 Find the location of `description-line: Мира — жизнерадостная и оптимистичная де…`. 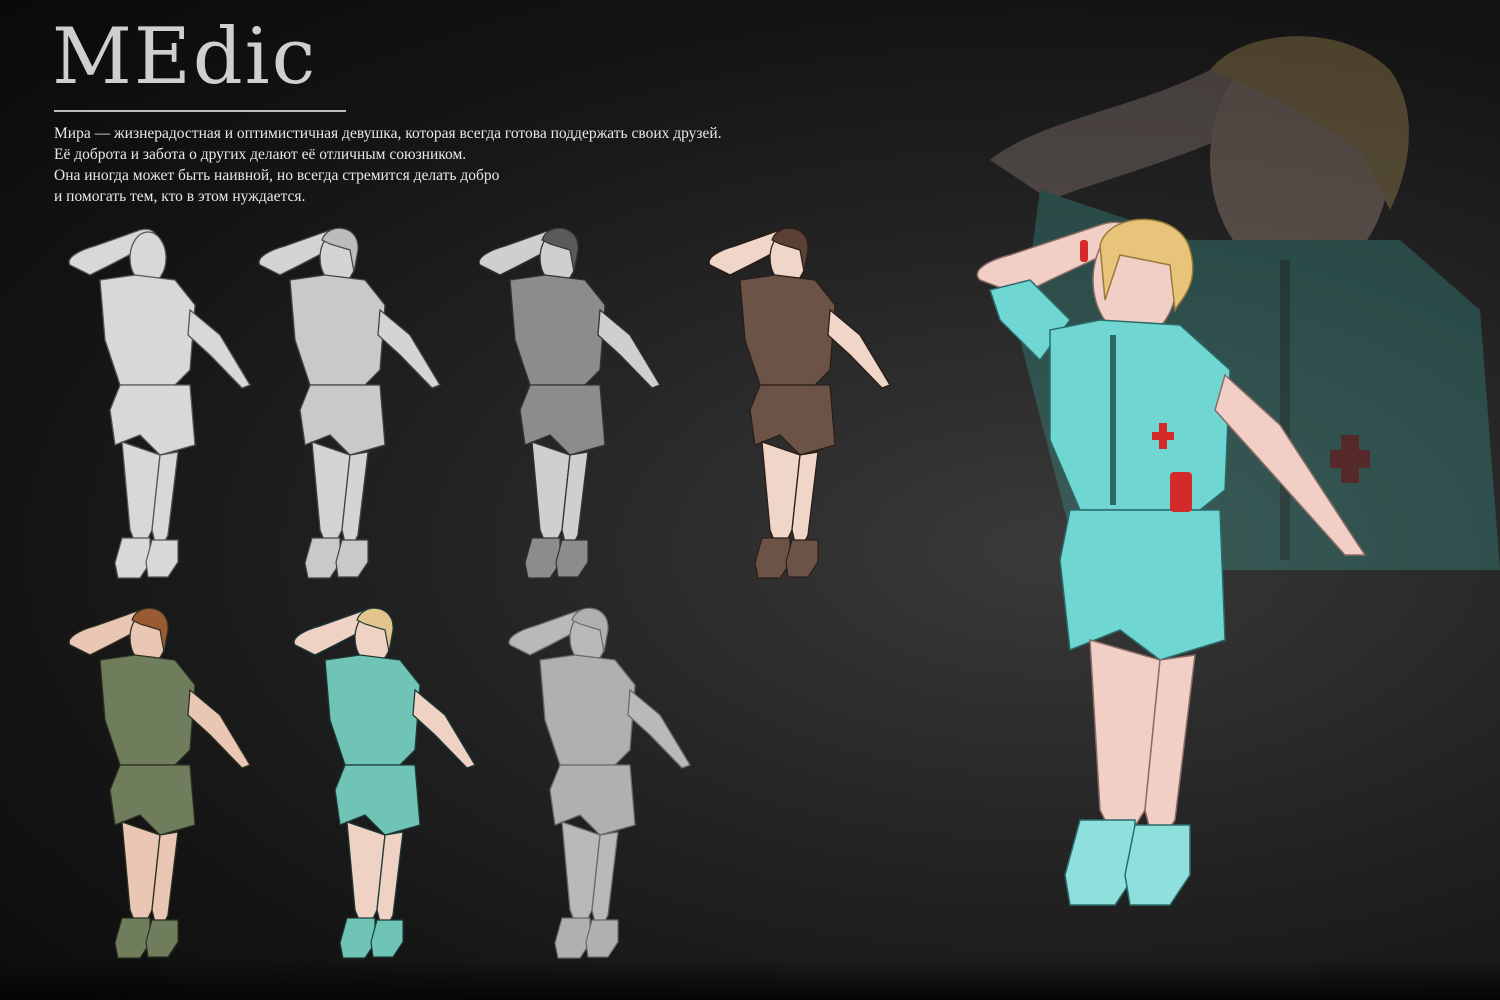

description-line: Мира — жизнерадостная и оптимистичная де… is located at coordinates (388, 133).